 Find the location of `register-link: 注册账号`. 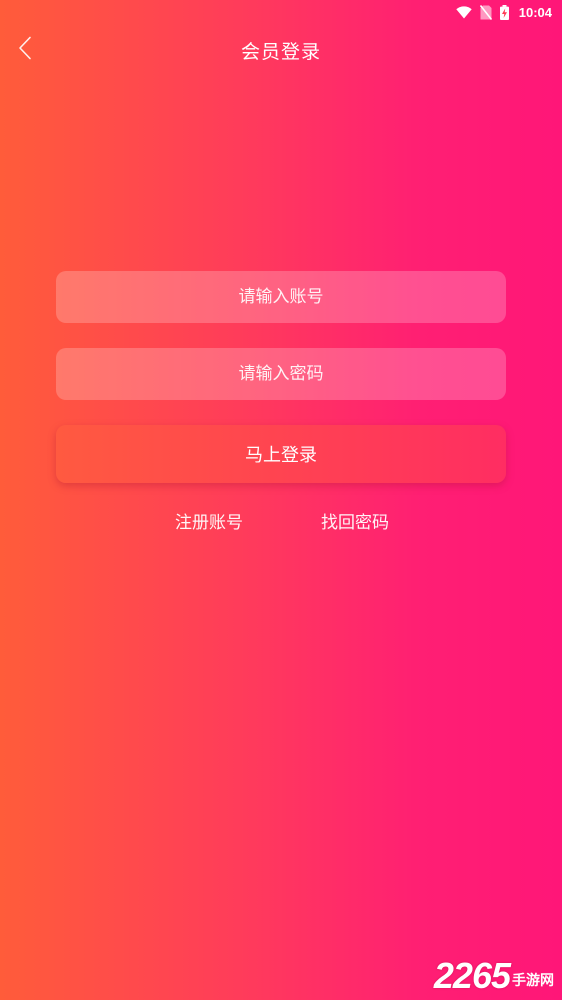

register-link: 注册账号 is located at coordinates (208, 520).